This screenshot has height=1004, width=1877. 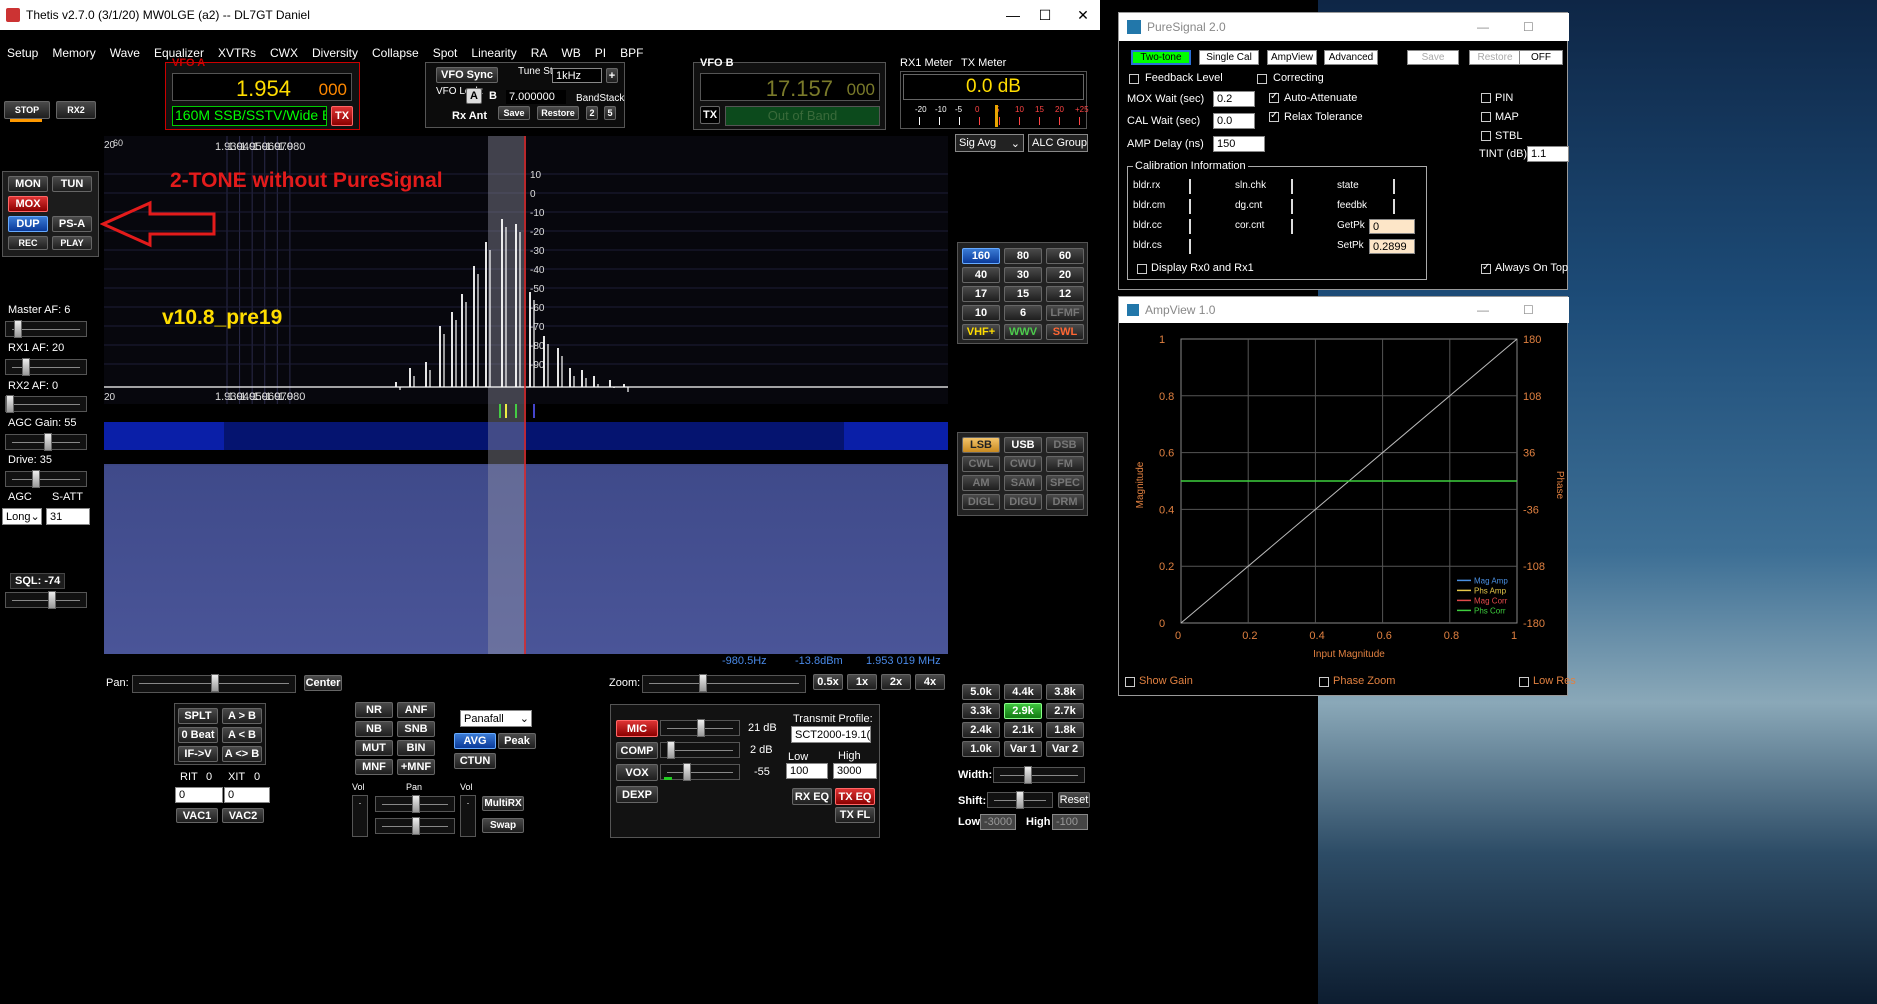 I want to click on filter-high-field: -100, so click(x=1070, y=822).